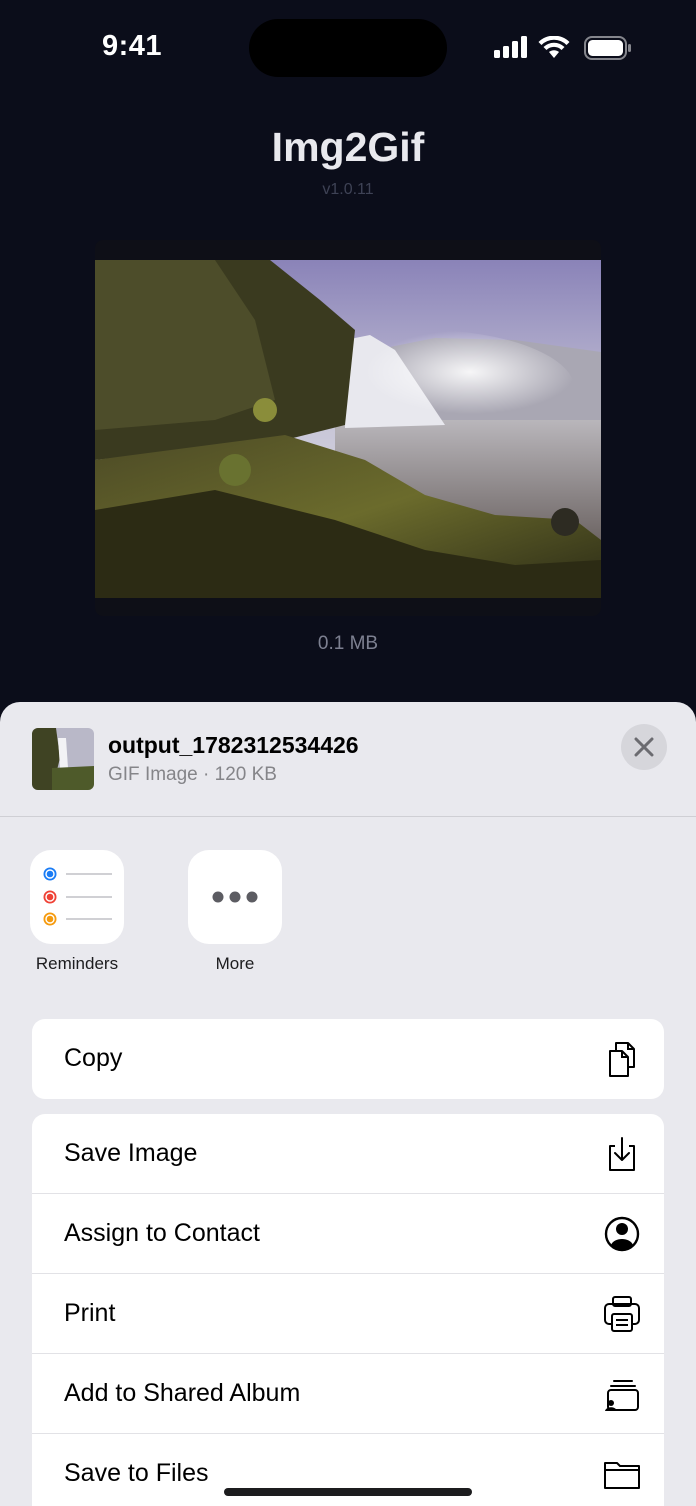 This screenshot has height=1506, width=696. I want to click on action-label: Copy, so click(93, 1058).